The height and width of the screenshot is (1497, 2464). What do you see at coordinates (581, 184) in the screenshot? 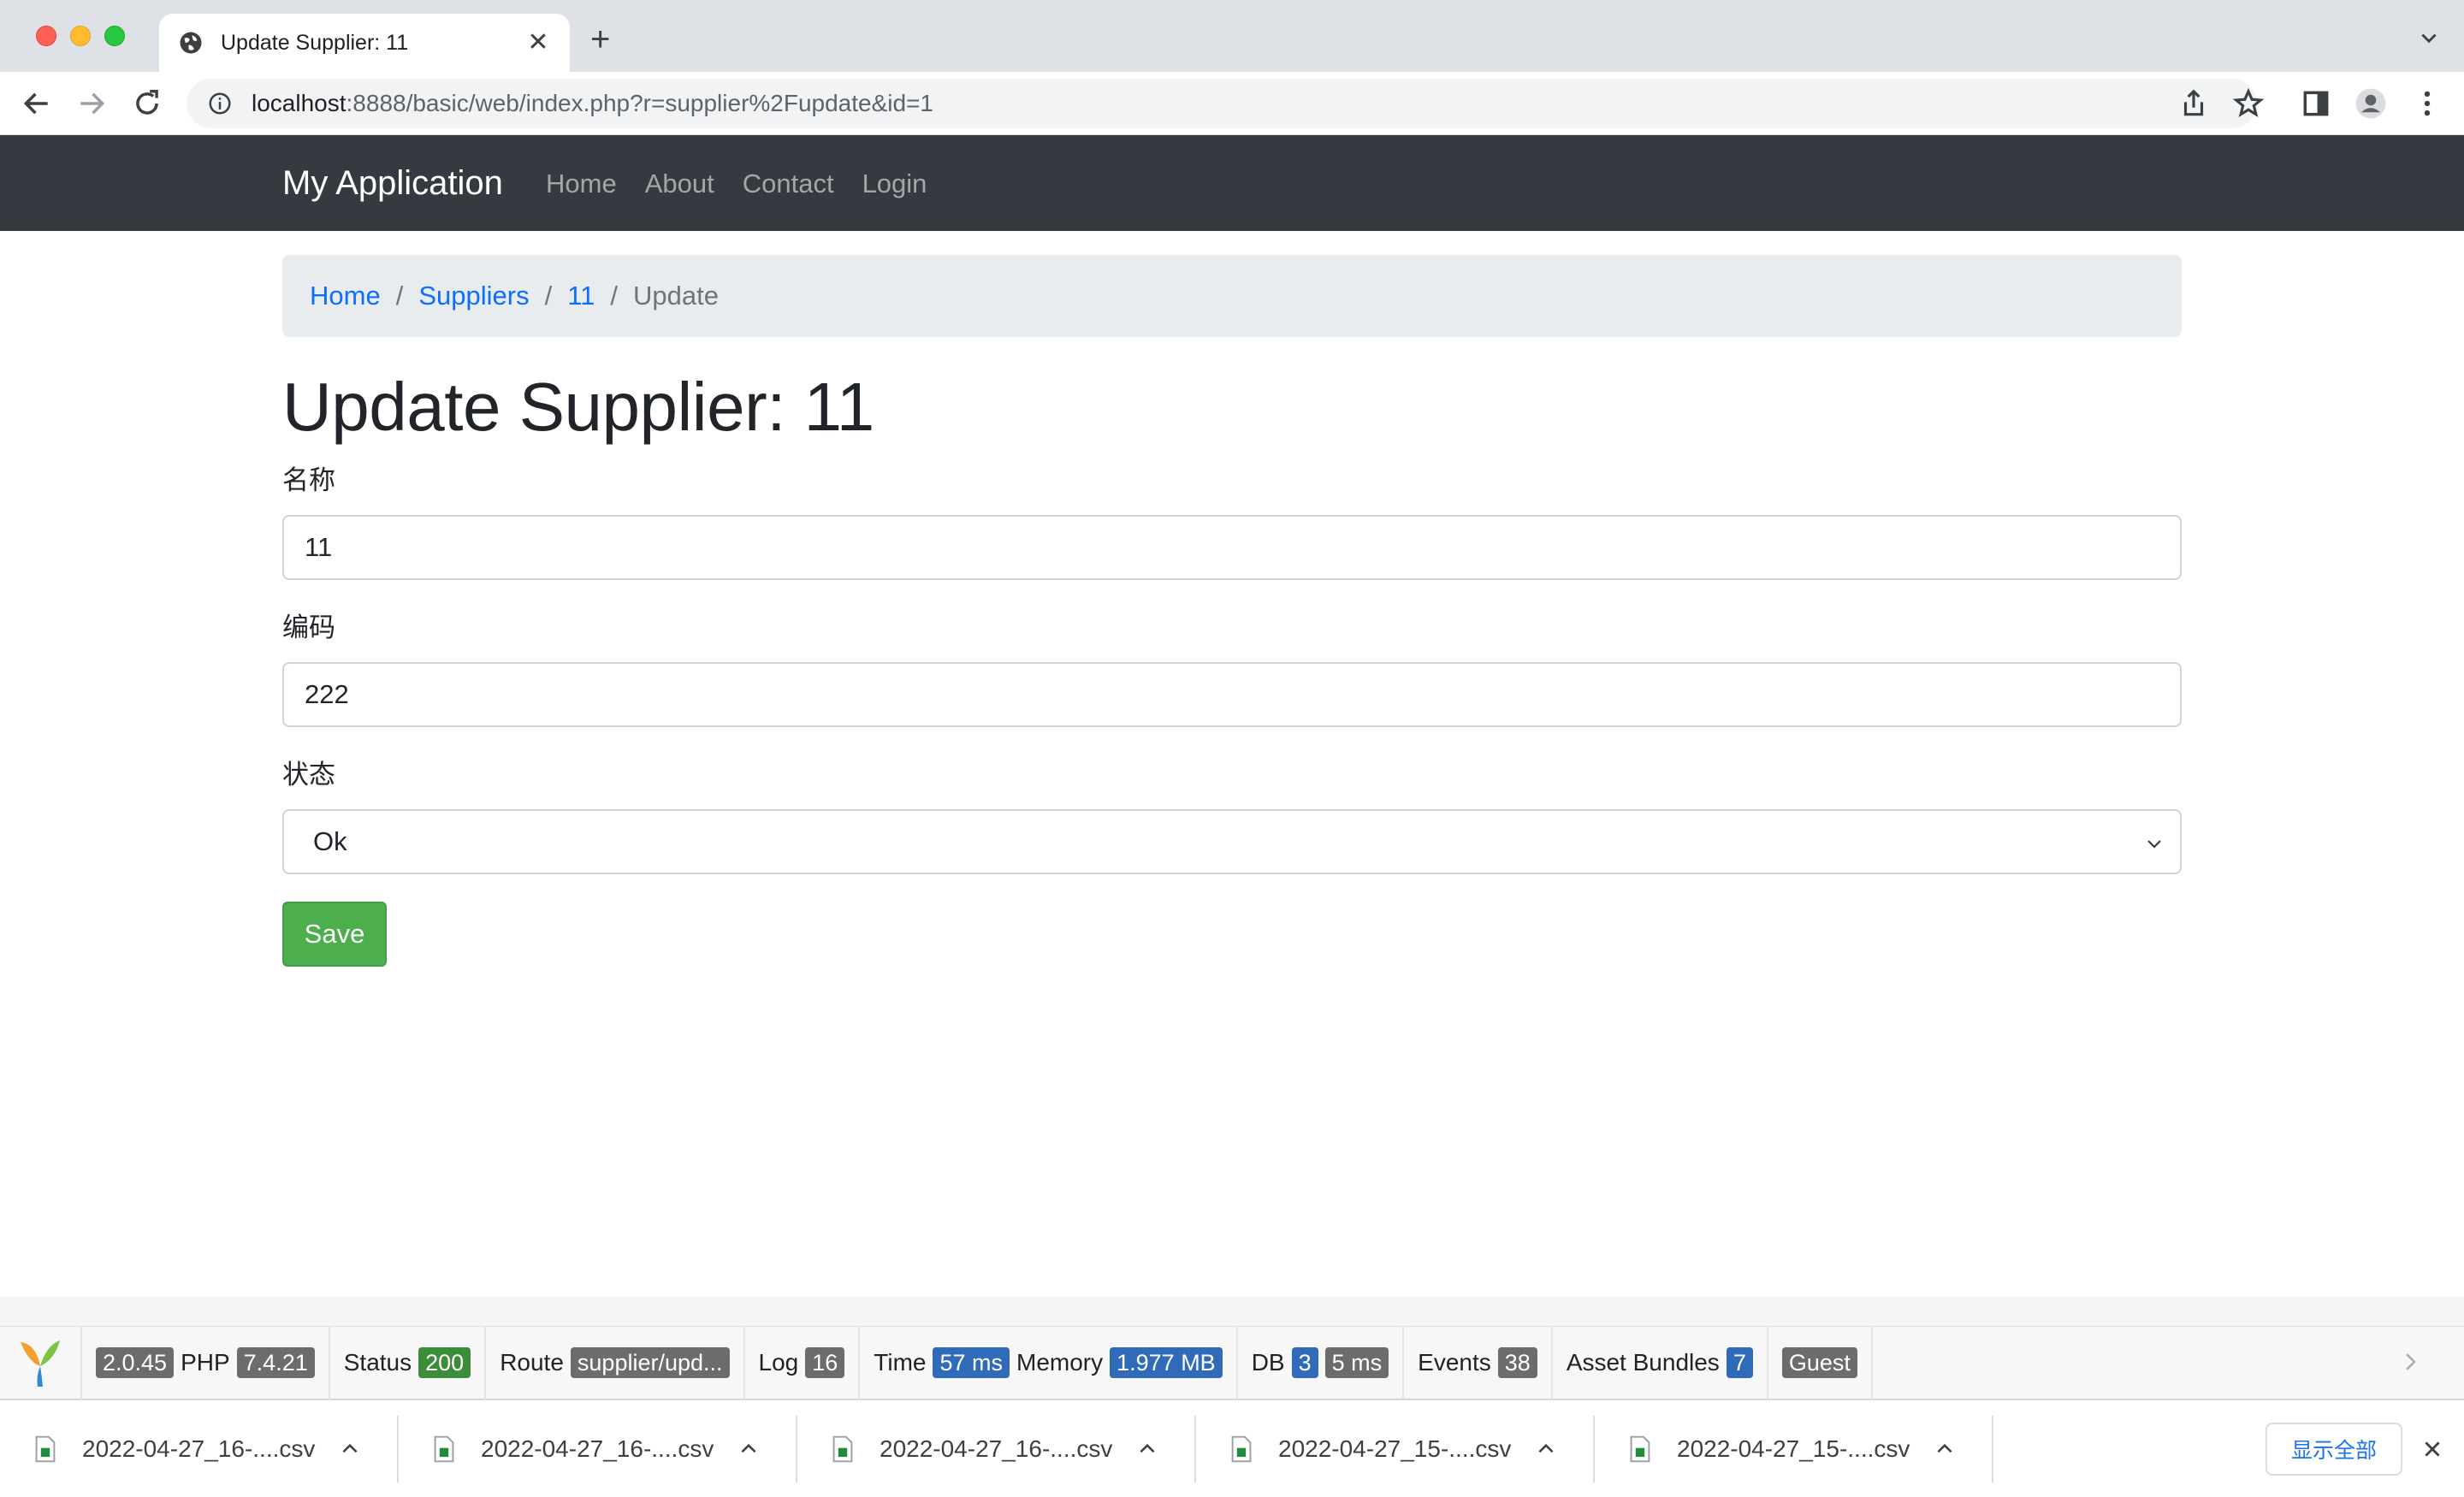
I see `nav-link-home: Home` at bounding box center [581, 184].